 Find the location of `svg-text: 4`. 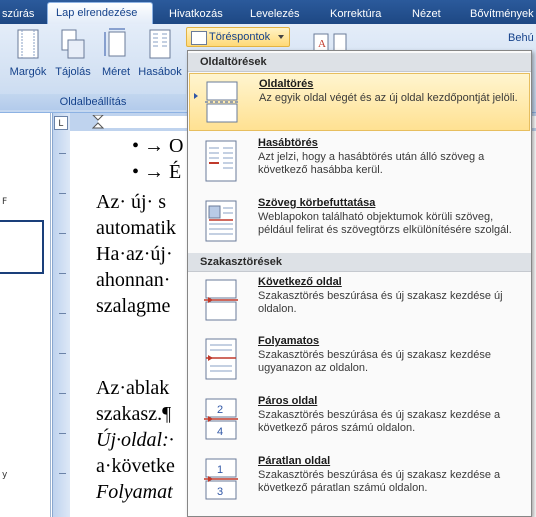

svg-text: 4 is located at coordinates (220, 432).